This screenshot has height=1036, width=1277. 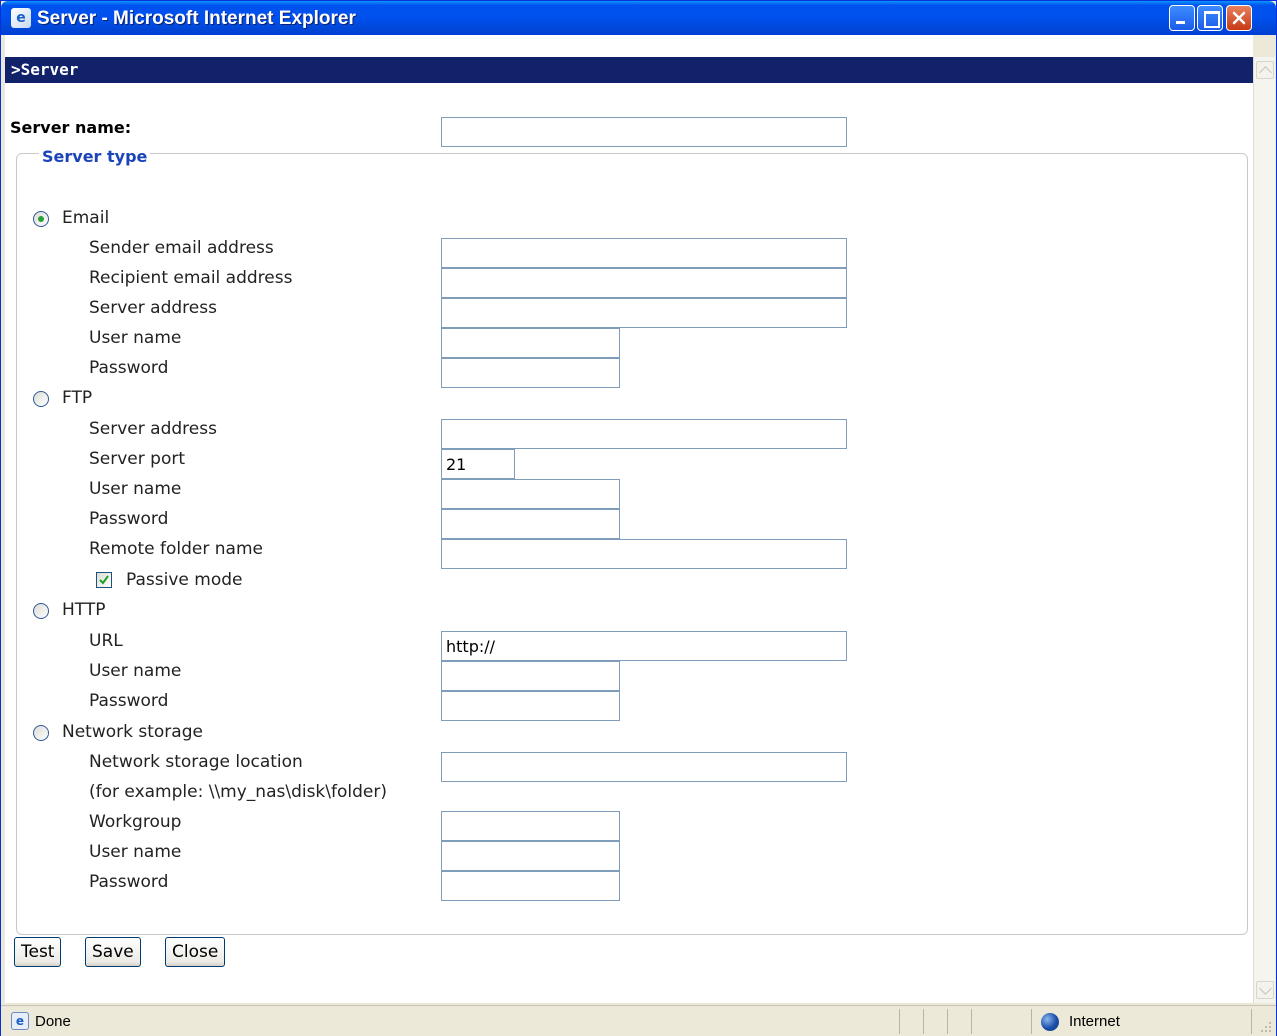 What do you see at coordinates (41, 611) in the screenshot?
I see `http-radio` at bounding box center [41, 611].